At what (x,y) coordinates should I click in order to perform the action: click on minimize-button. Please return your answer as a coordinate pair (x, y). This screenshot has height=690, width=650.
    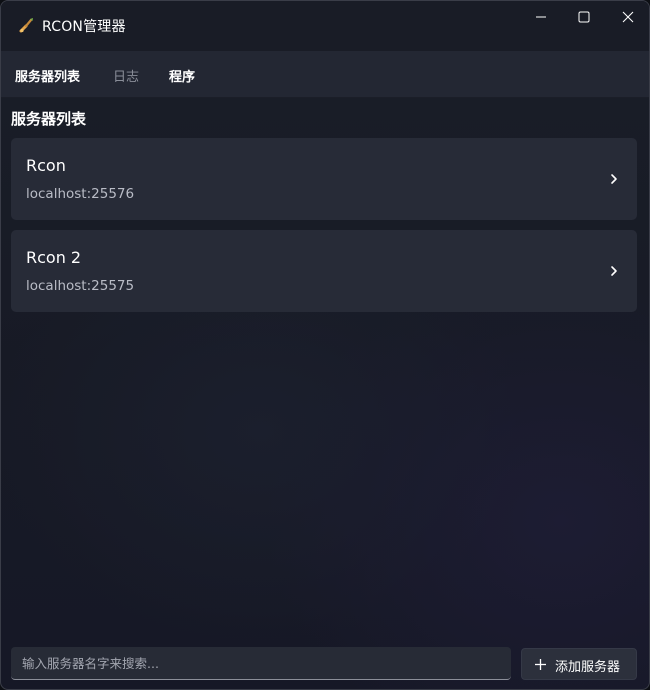
    Looking at the image, I should click on (541, 17).